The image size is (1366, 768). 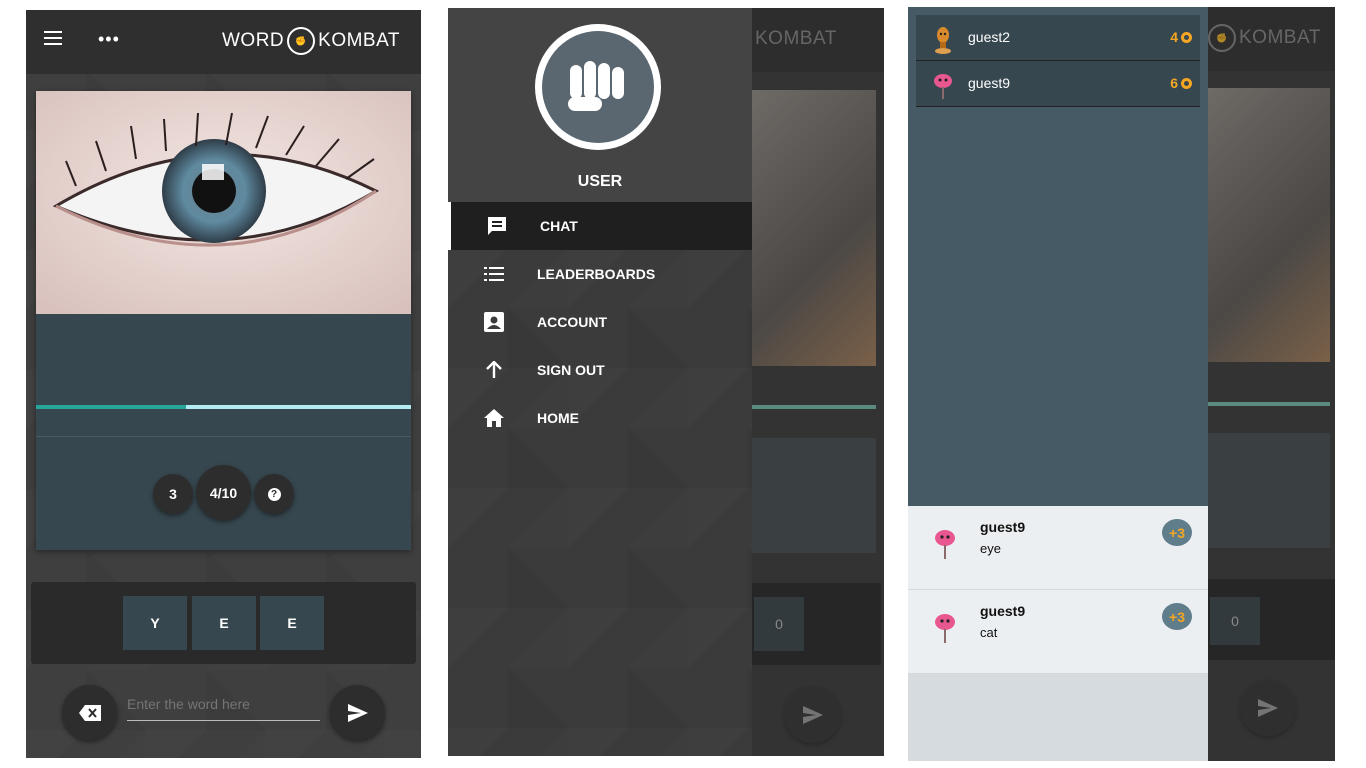 What do you see at coordinates (494, 274) in the screenshot?
I see `list-icon` at bounding box center [494, 274].